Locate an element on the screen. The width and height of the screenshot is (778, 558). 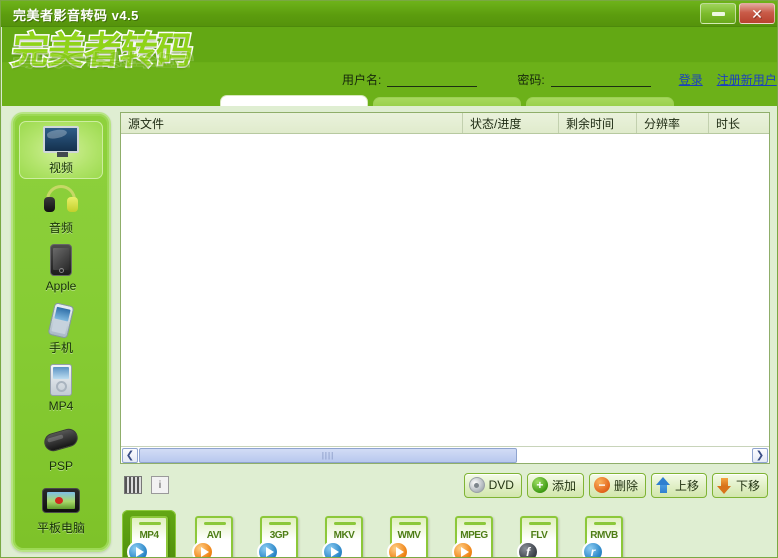
login-link: 登录 is located at coordinates (691, 79).